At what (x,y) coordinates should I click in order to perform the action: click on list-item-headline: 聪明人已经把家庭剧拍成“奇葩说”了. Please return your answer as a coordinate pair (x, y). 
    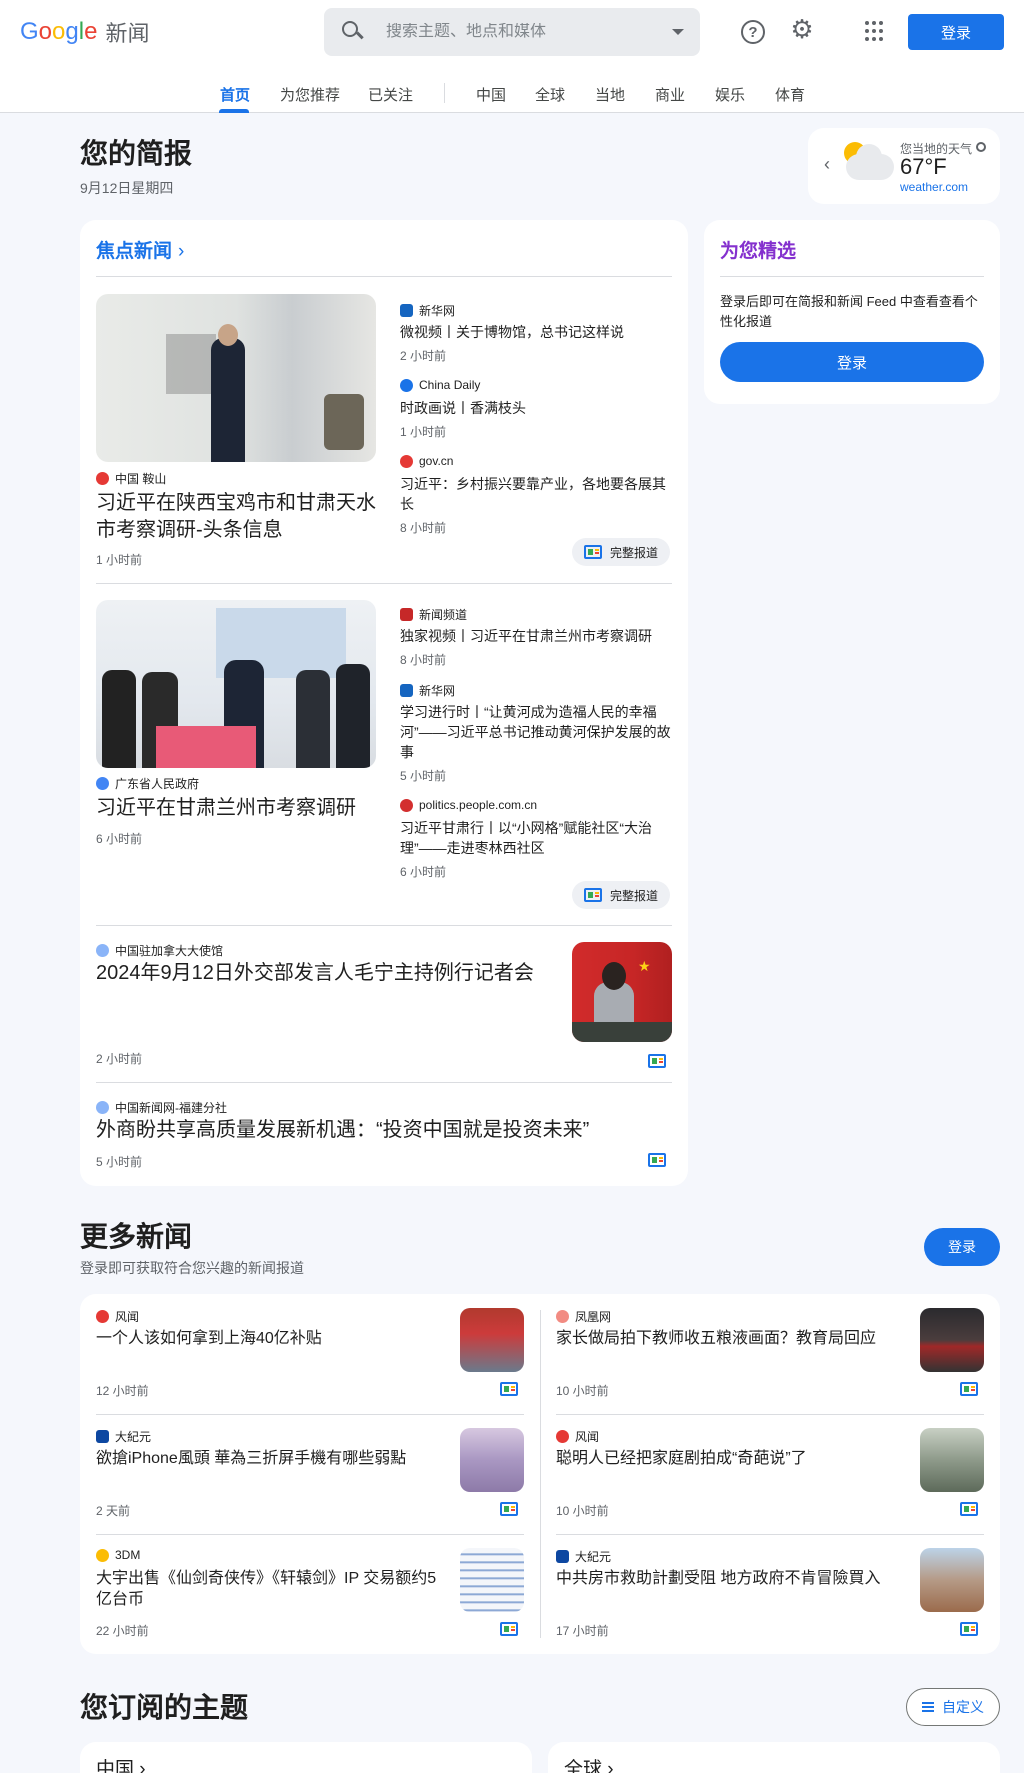
    Looking at the image, I should click on (726, 1458).